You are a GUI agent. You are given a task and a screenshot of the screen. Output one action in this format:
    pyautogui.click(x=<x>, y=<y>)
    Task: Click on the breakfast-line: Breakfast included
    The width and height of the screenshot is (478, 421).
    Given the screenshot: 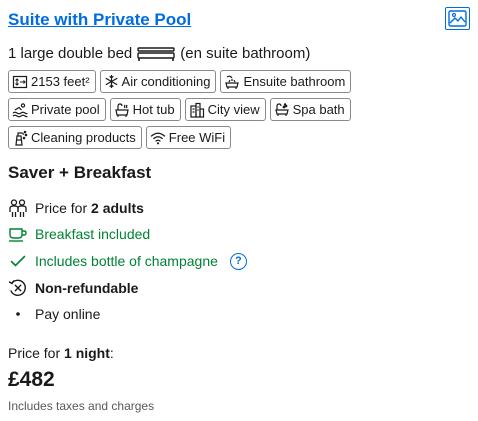 What is the action you would take?
    pyautogui.click(x=79, y=234)
    